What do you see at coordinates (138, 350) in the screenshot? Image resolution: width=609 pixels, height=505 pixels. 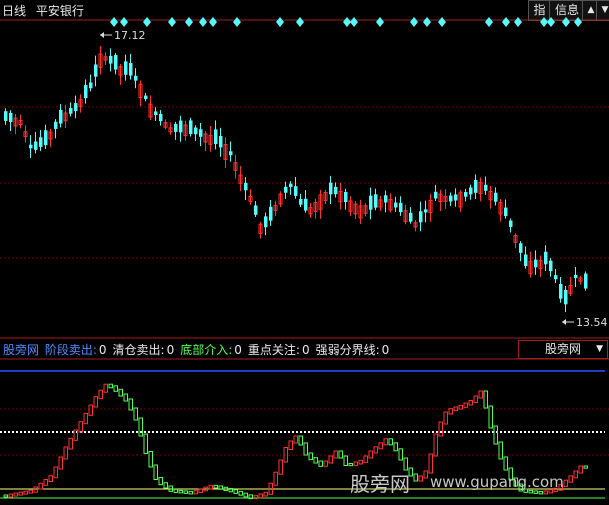 I see `indicator-item: 清仓卖出:` at bounding box center [138, 350].